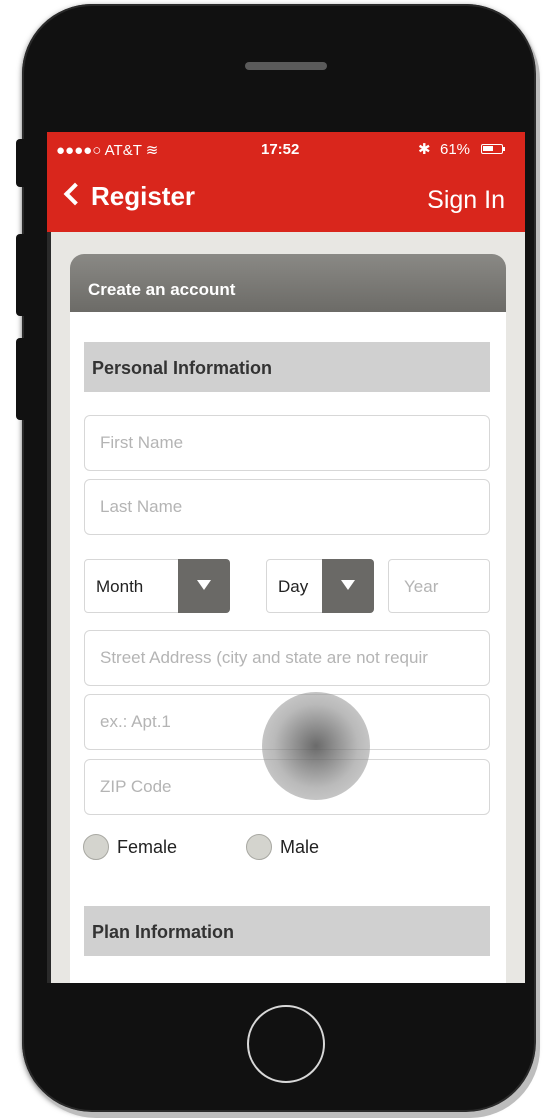  Describe the element at coordinates (96, 847) in the screenshot. I see `female-radio` at that location.